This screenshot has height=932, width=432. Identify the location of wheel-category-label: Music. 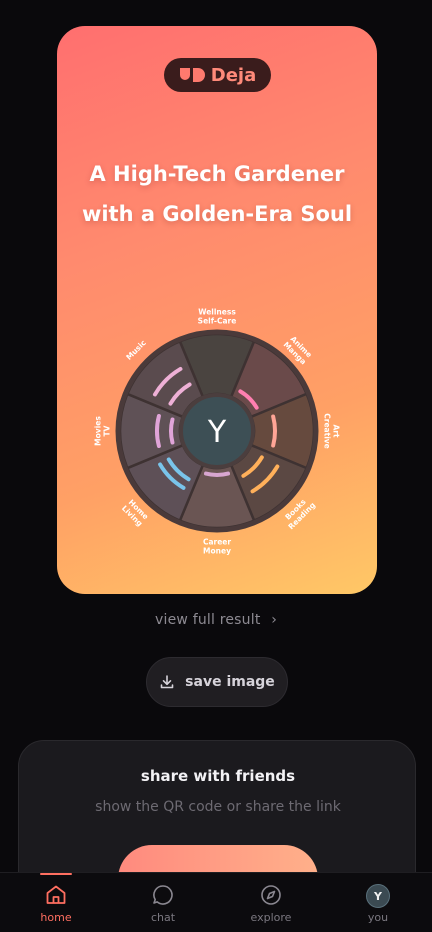
(136, 350).